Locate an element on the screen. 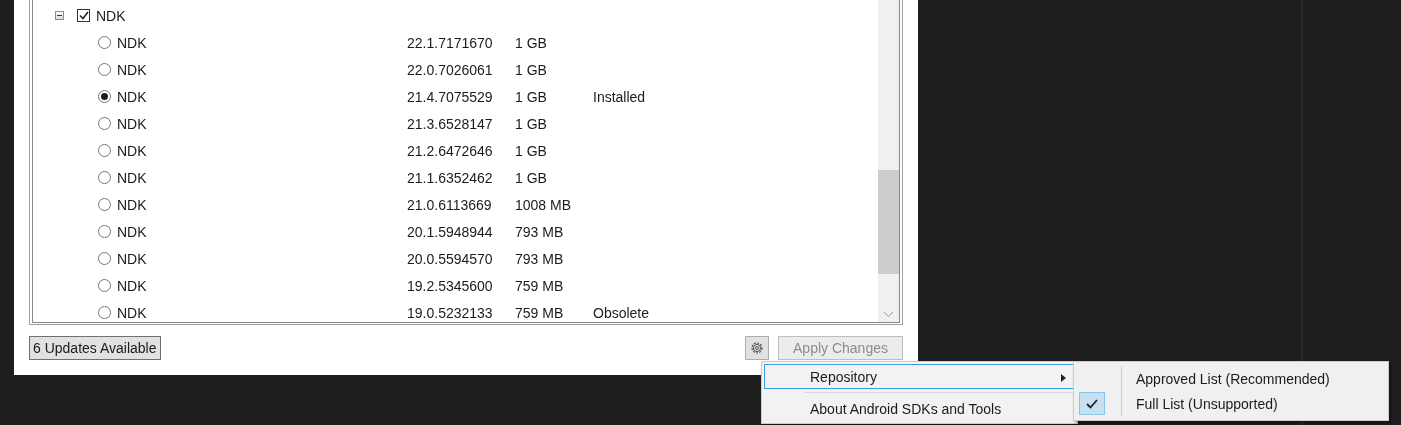 The height and width of the screenshot is (425, 1401). status-cell-text: Obsolete is located at coordinates (622, 312).